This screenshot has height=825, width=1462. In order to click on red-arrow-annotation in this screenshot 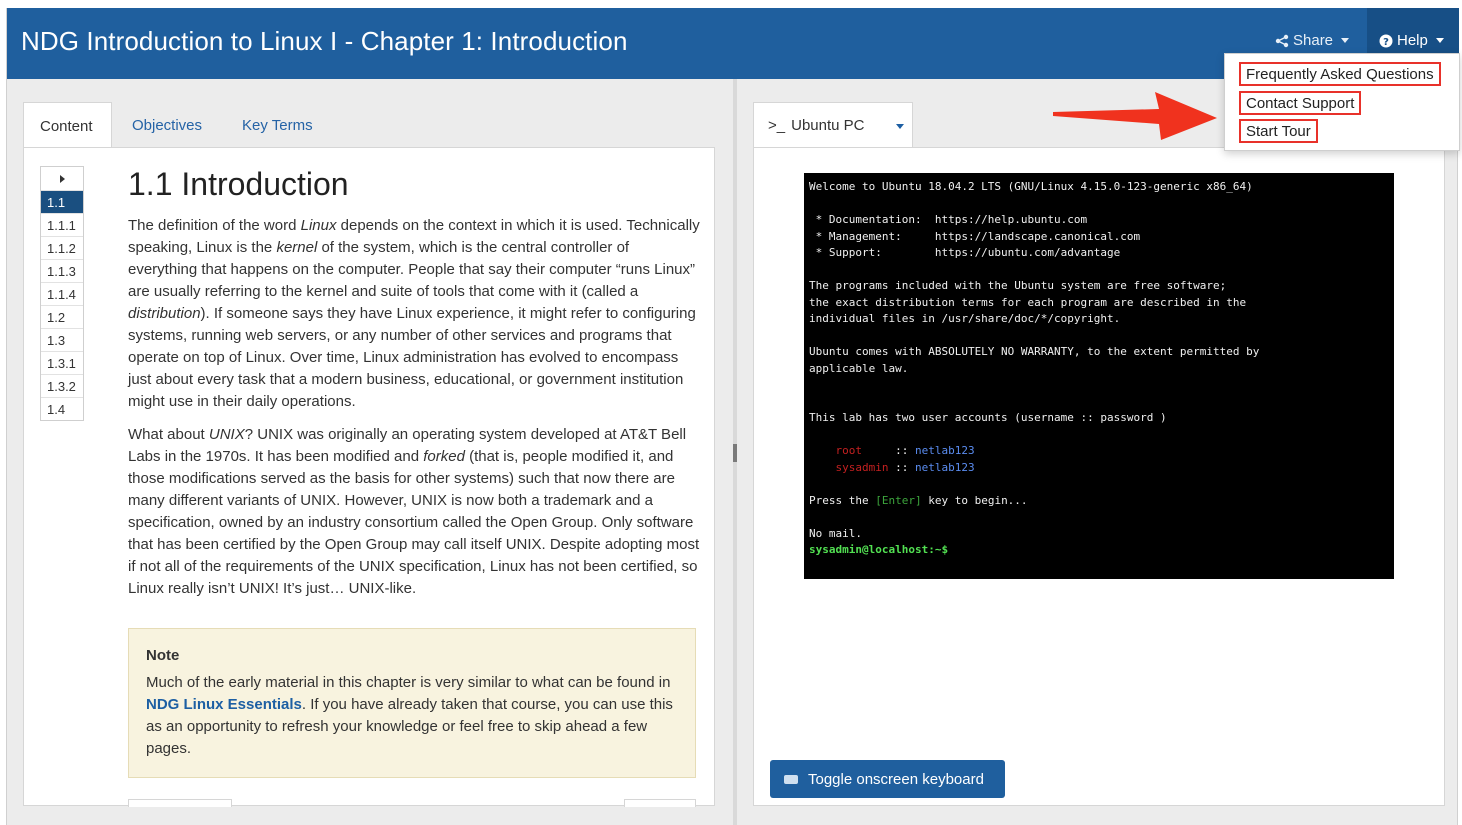, I will do `click(1135, 116)`.